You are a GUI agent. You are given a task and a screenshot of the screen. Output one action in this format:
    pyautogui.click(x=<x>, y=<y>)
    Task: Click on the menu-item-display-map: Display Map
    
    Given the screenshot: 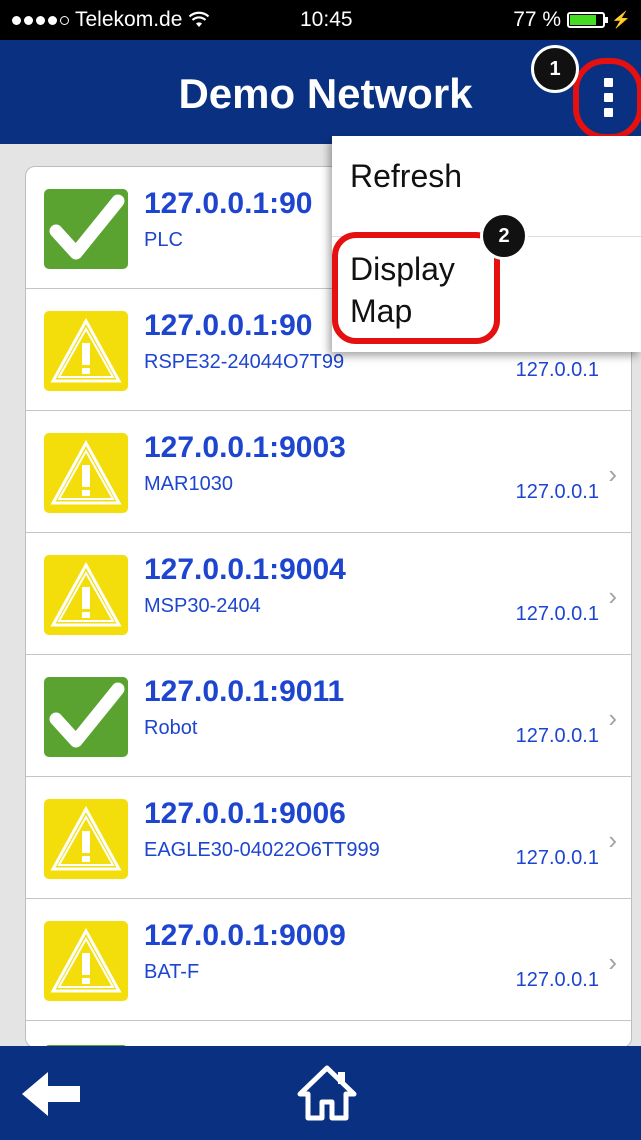 What is the action you would take?
    pyautogui.click(x=416, y=288)
    